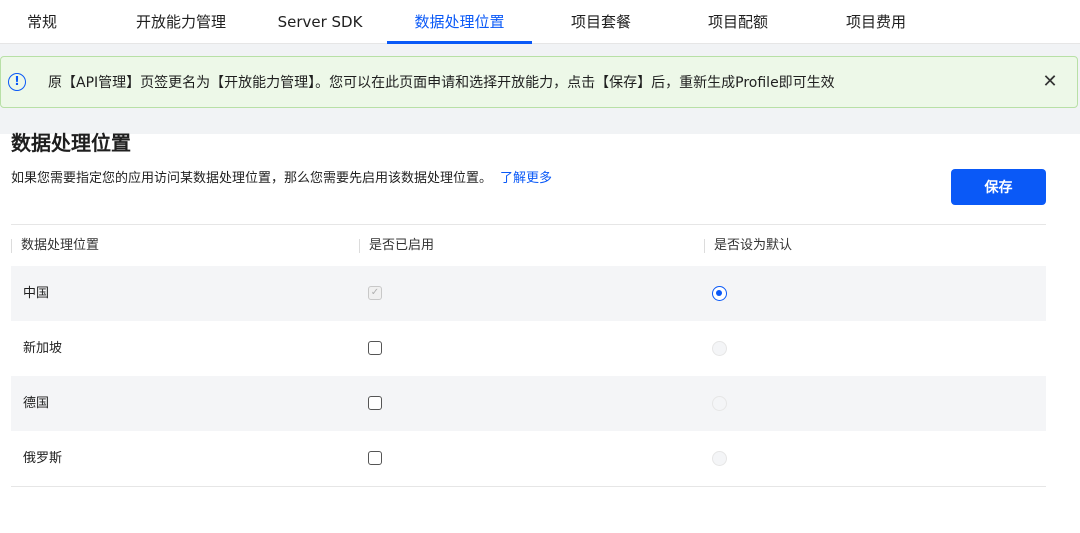 The image size is (1080, 533). What do you see at coordinates (1050, 82) in the screenshot?
I see `close-icon: ✕` at bounding box center [1050, 82].